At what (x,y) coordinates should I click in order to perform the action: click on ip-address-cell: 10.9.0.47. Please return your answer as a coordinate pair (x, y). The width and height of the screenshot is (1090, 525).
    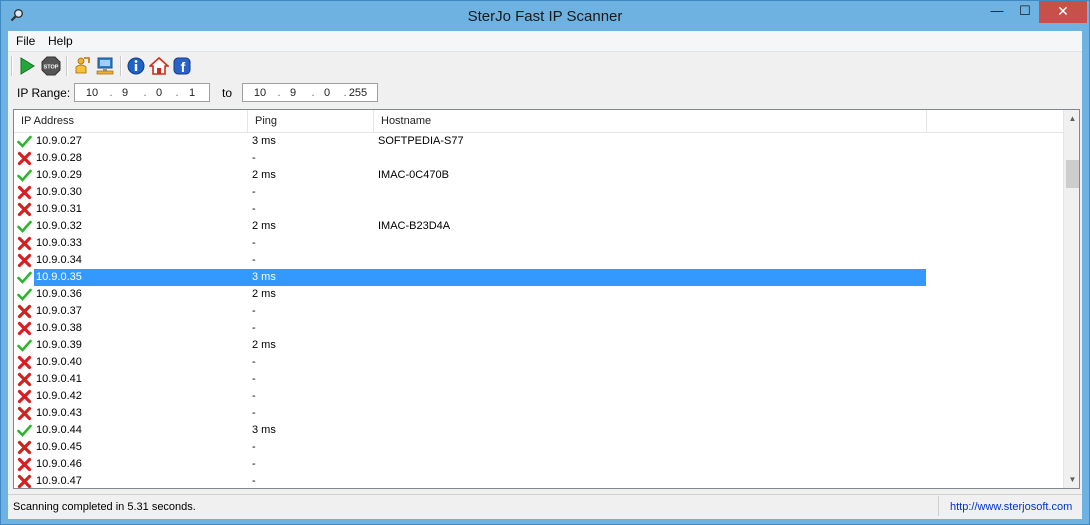
    Looking at the image, I should click on (59, 481).